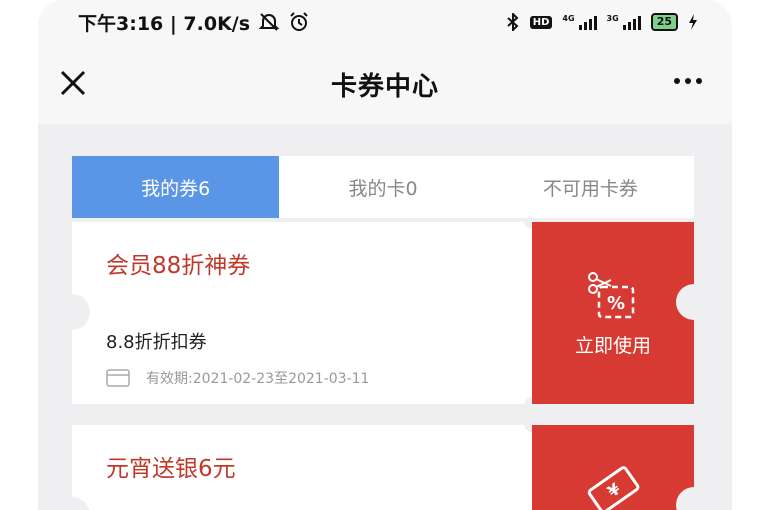 The image size is (768, 510). Describe the element at coordinates (164, 23) in the screenshot. I see `status-time: 下午3:16 | 7.0K/s` at that location.